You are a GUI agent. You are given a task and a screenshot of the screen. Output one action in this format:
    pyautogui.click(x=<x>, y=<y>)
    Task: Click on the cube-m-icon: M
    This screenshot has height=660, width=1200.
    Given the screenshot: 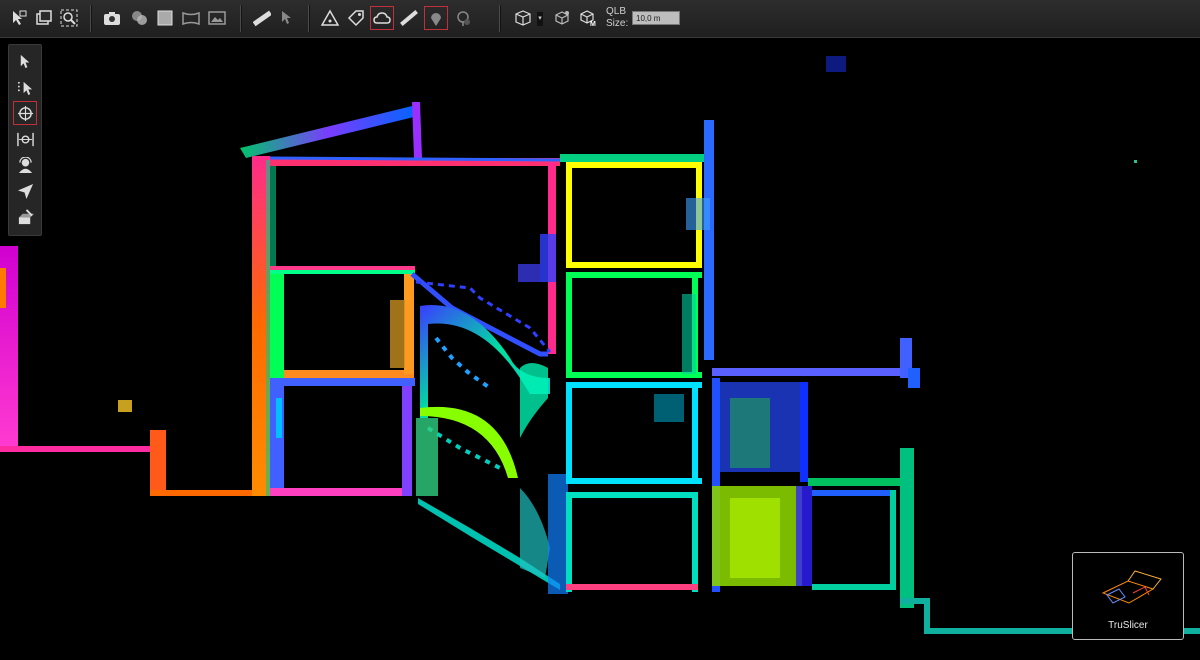 What is the action you would take?
    pyautogui.click(x=589, y=18)
    